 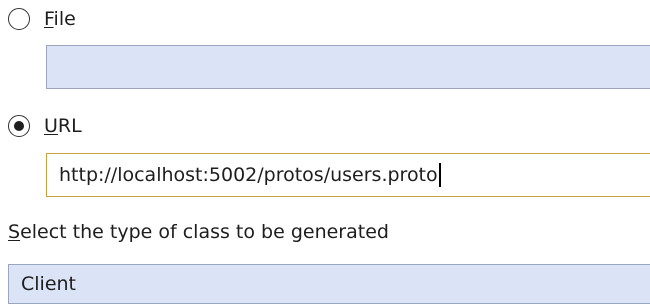 I want to click on class-type-label-rest: elect the type of class to be generated, so click(x=204, y=232).